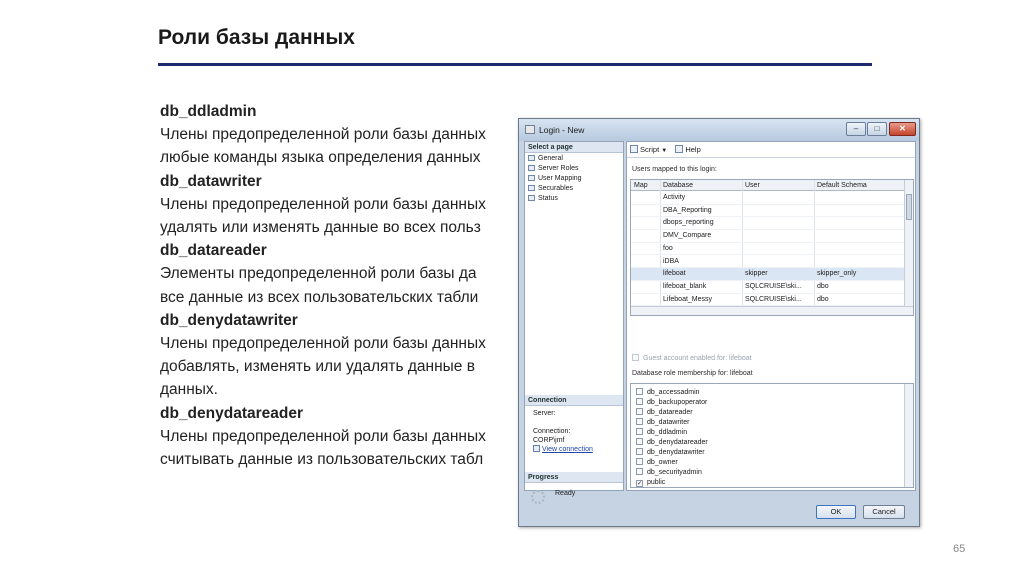 Image resolution: width=1024 pixels, height=574 pixels. I want to click on column-map: Map, so click(641, 185).